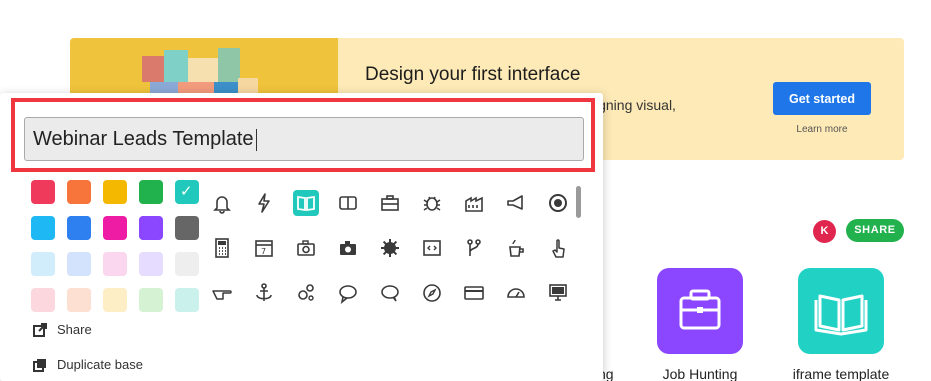  What do you see at coordinates (40, 365) in the screenshot?
I see `duplicate-icon` at bounding box center [40, 365].